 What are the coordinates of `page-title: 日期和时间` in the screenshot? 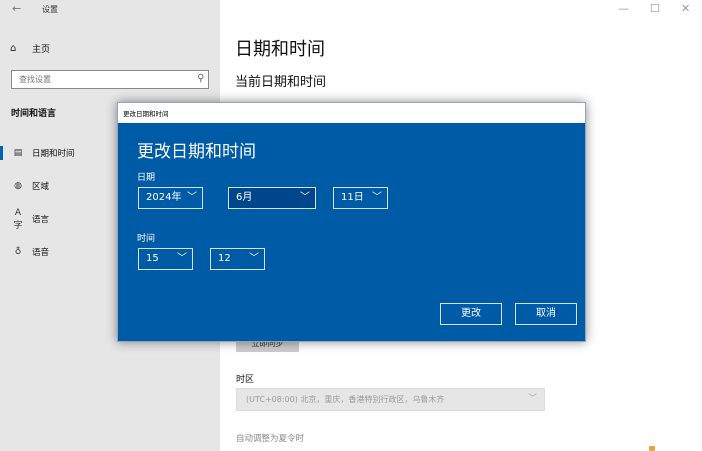 It's located at (280, 49).